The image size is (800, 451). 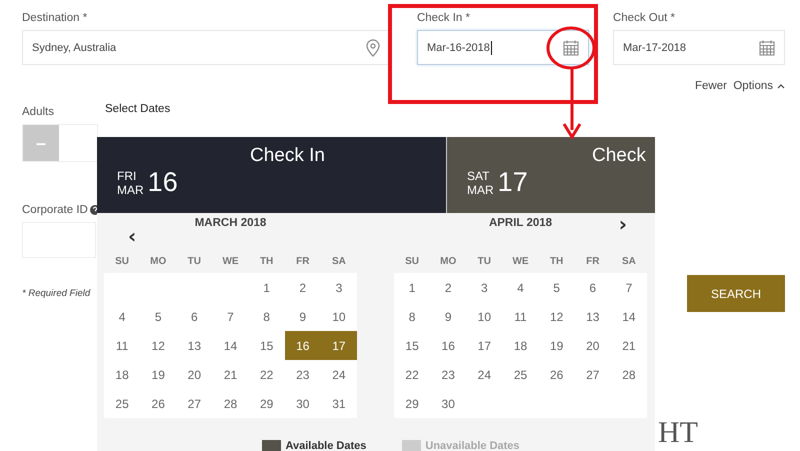 What do you see at coordinates (478, 176) in the screenshot?
I see `weekday-label: SAT` at bounding box center [478, 176].